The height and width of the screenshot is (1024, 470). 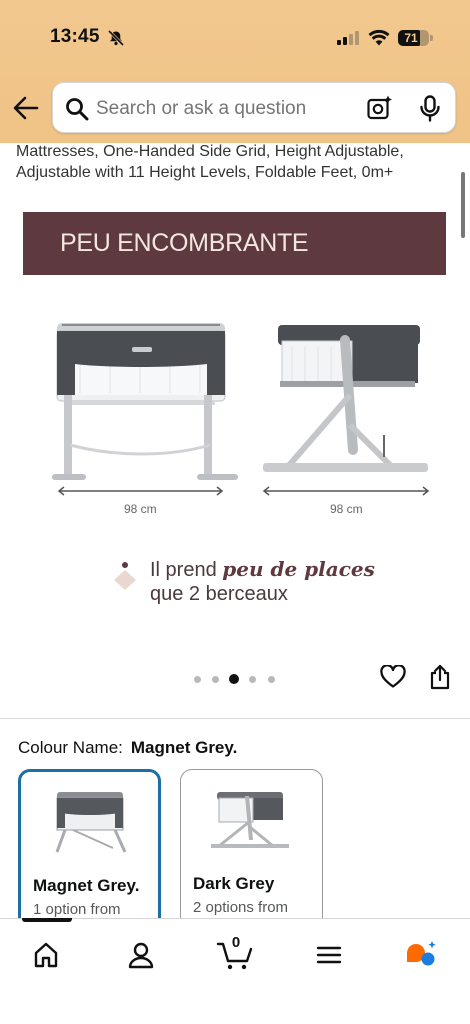 What do you see at coordinates (241, 907) in the screenshot?
I see `colour-option-availability: 2 options from` at bounding box center [241, 907].